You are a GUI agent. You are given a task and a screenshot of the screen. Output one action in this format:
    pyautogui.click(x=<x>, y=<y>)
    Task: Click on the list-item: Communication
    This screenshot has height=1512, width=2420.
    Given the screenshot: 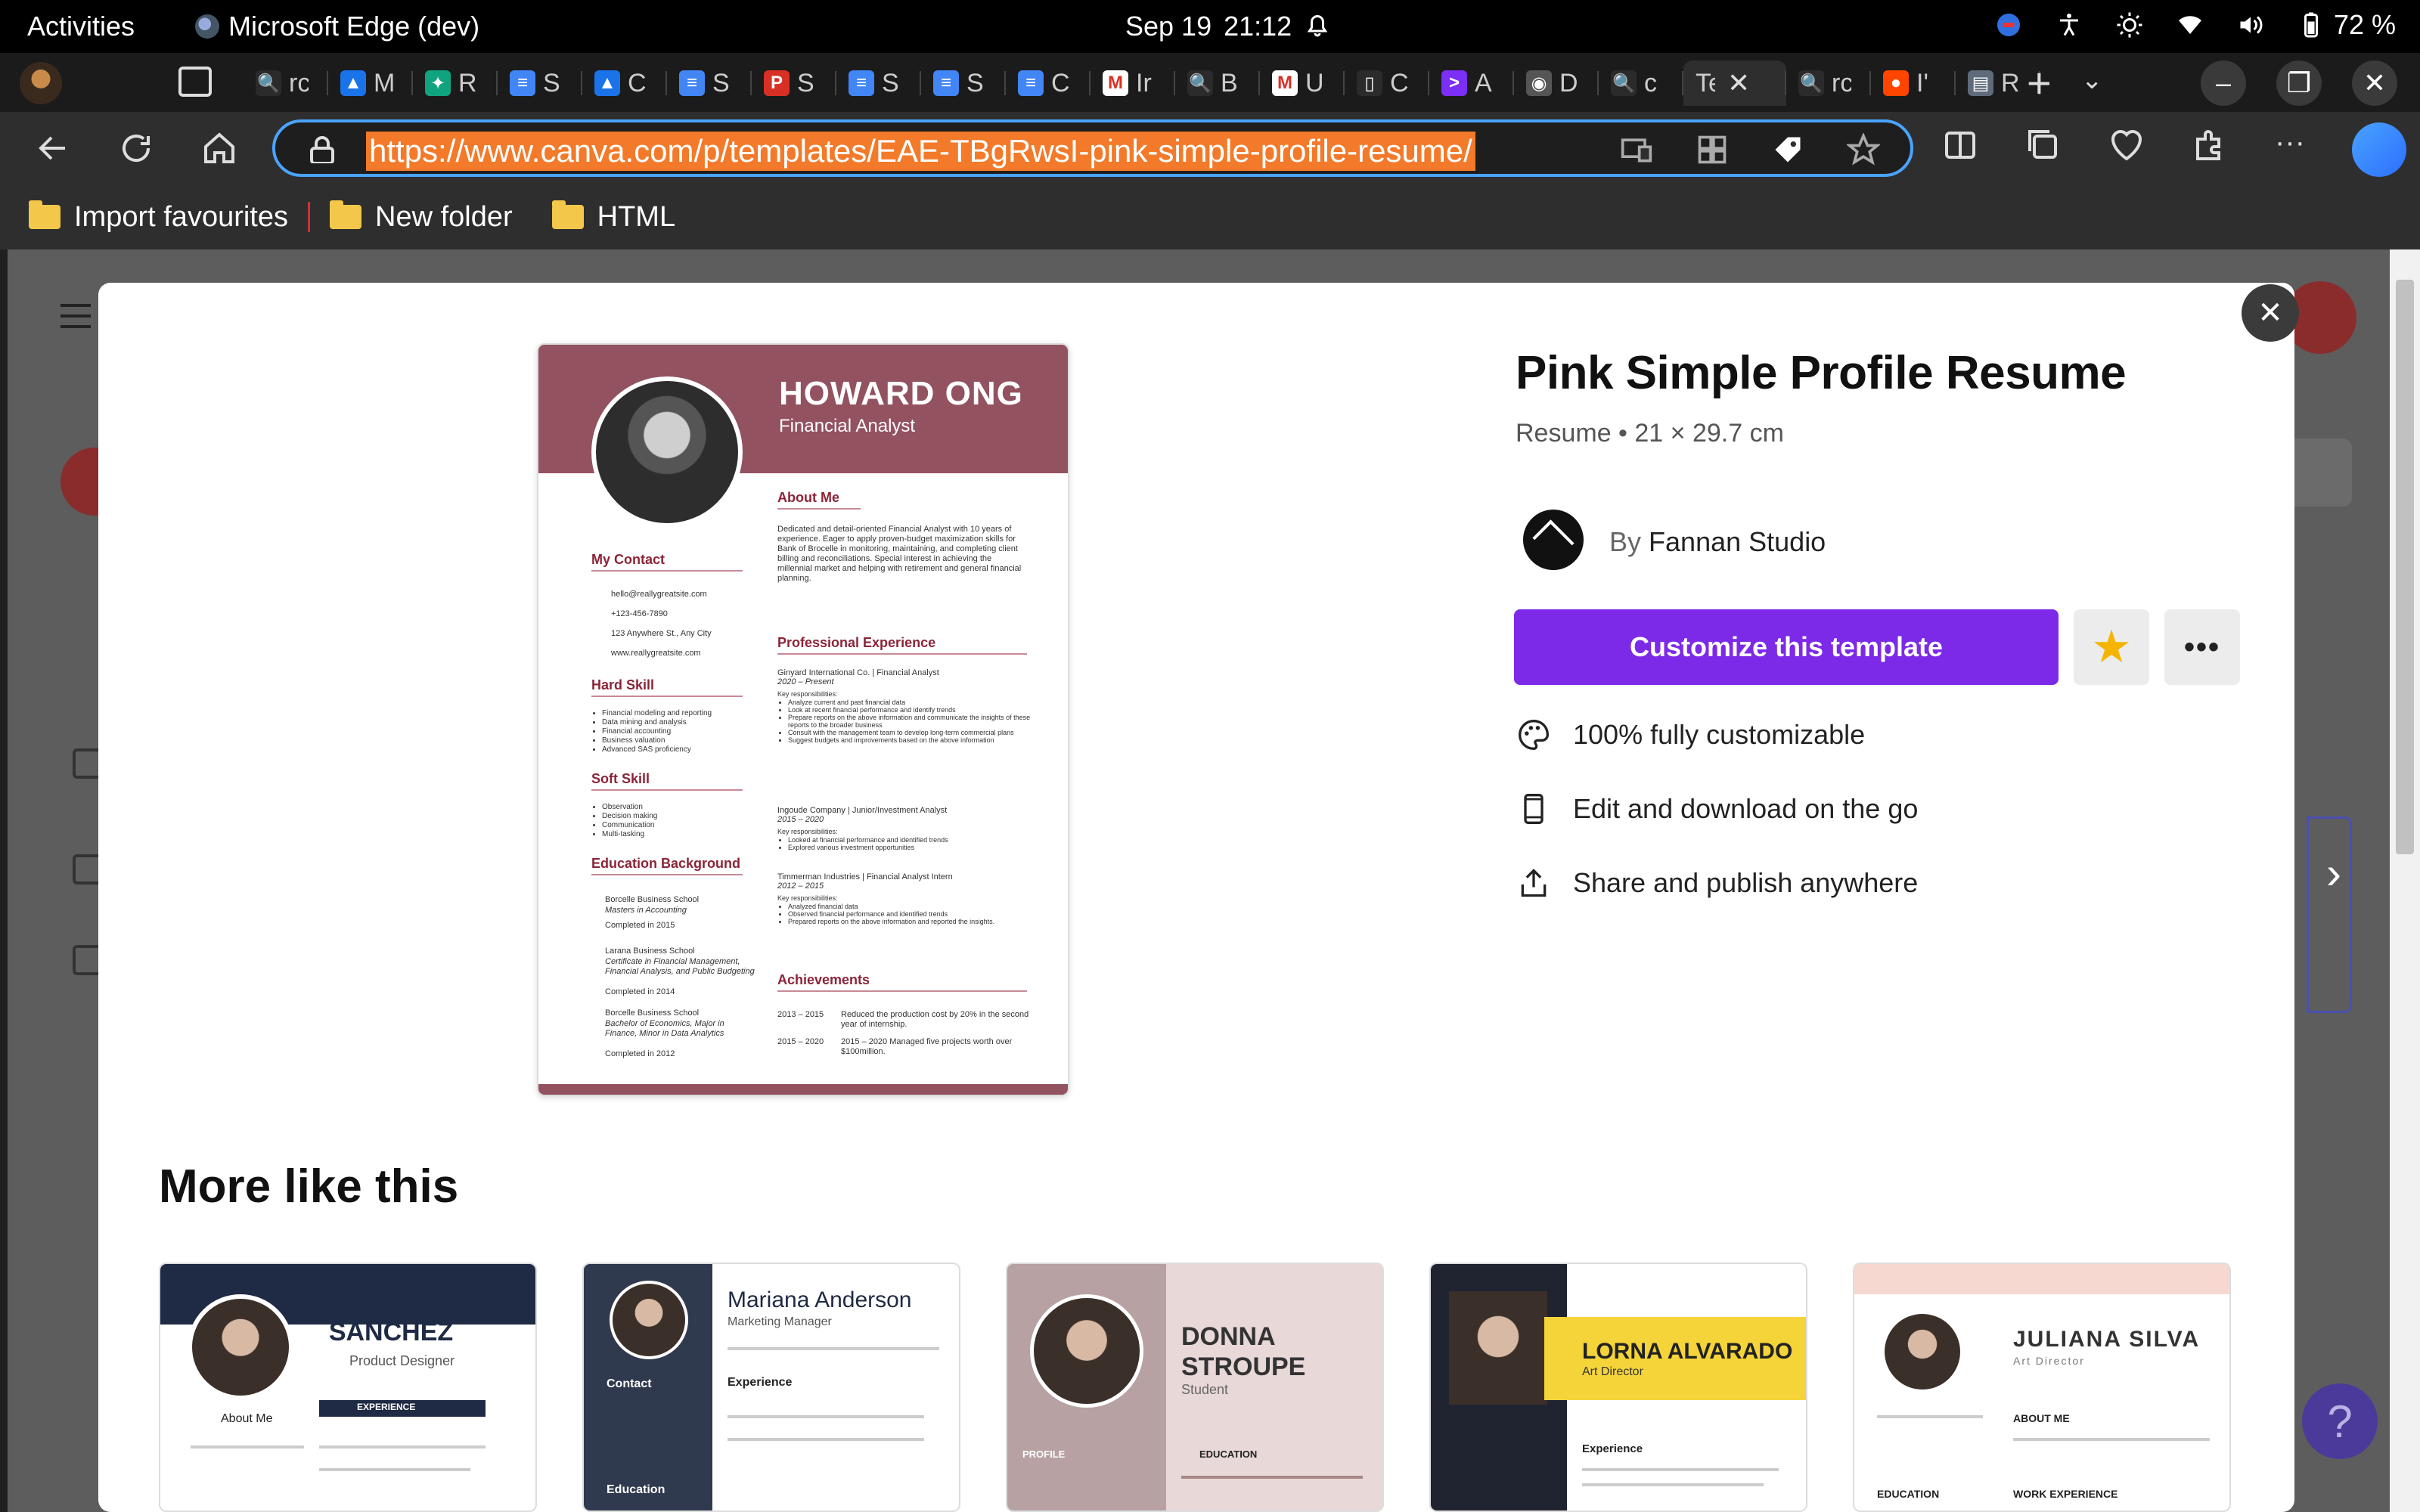 What is the action you would take?
    pyautogui.click(x=680, y=826)
    